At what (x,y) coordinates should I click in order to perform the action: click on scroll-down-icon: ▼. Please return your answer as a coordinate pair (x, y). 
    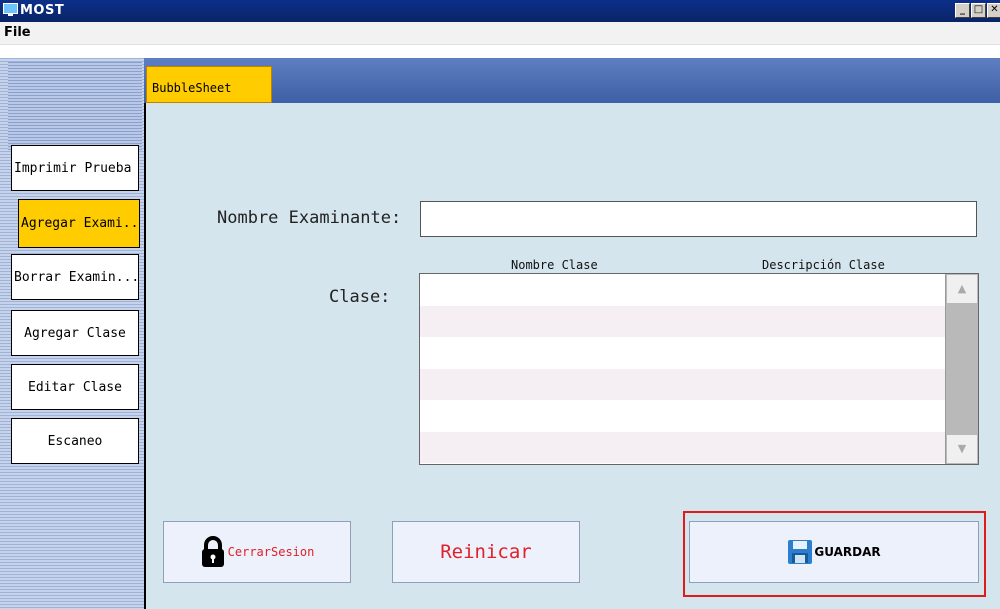
    Looking at the image, I should click on (962, 449).